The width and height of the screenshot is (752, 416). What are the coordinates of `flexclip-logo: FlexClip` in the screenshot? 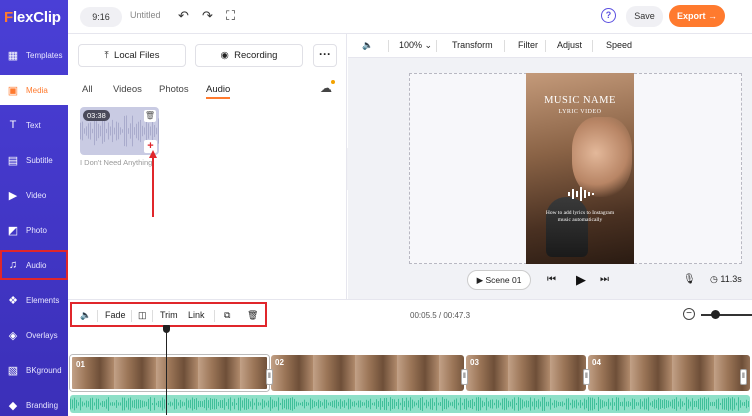 It's located at (32, 17).